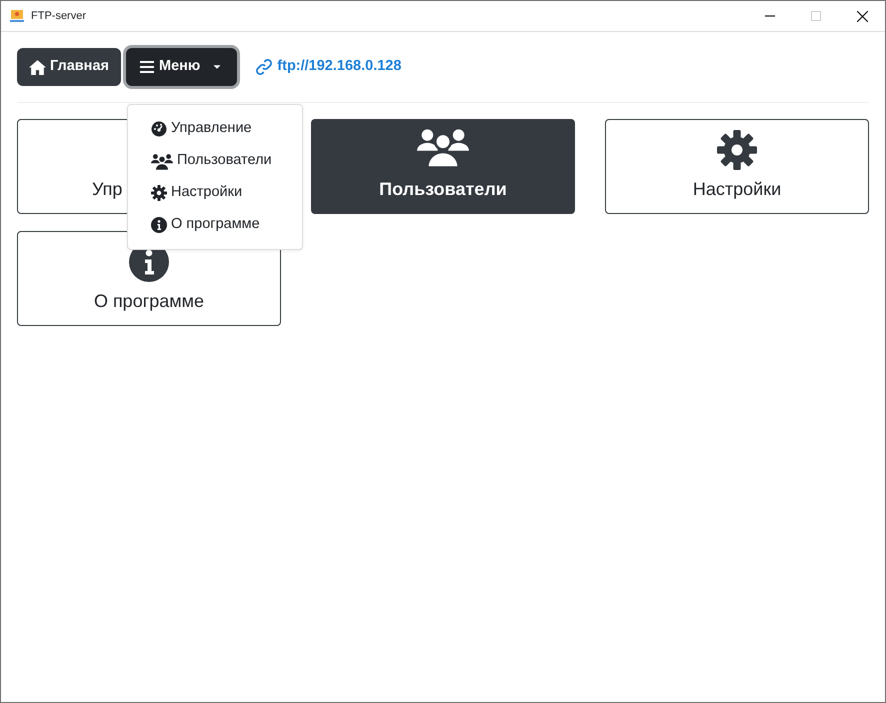 The width and height of the screenshot is (886, 703). Describe the element at coordinates (58, 16) in the screenshot. I see `window-title: FTP-server` at that location.